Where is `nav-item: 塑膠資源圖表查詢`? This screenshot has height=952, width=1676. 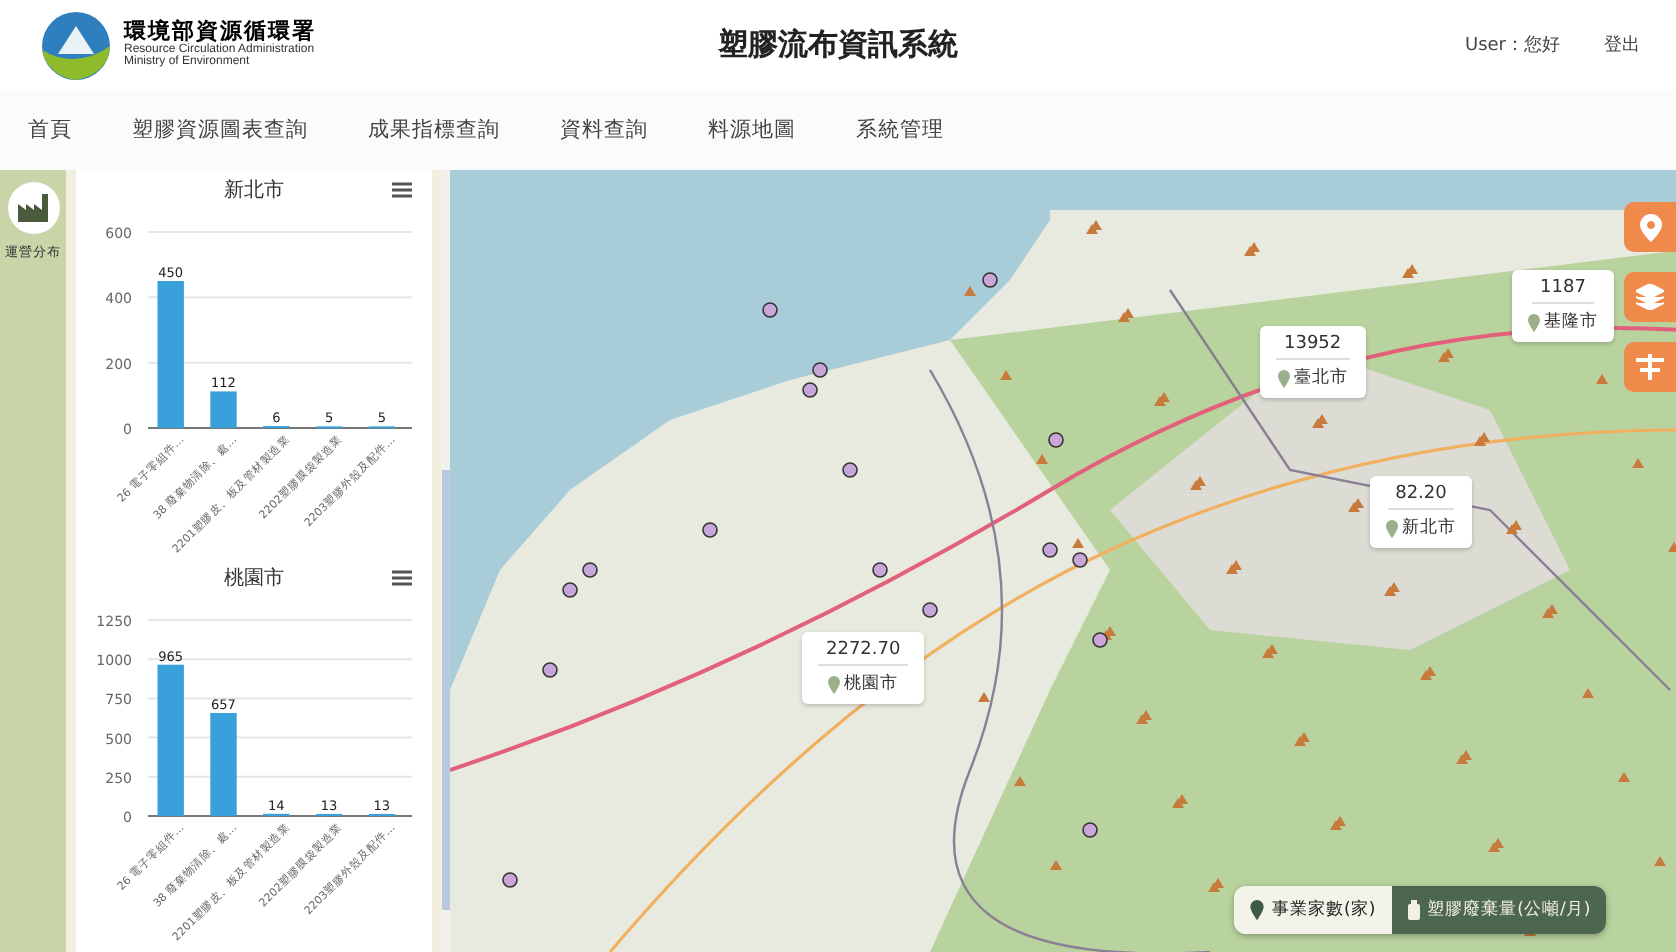
nav-item: 塑膠資源圖表查詢 is located at coordinates (220, 130).